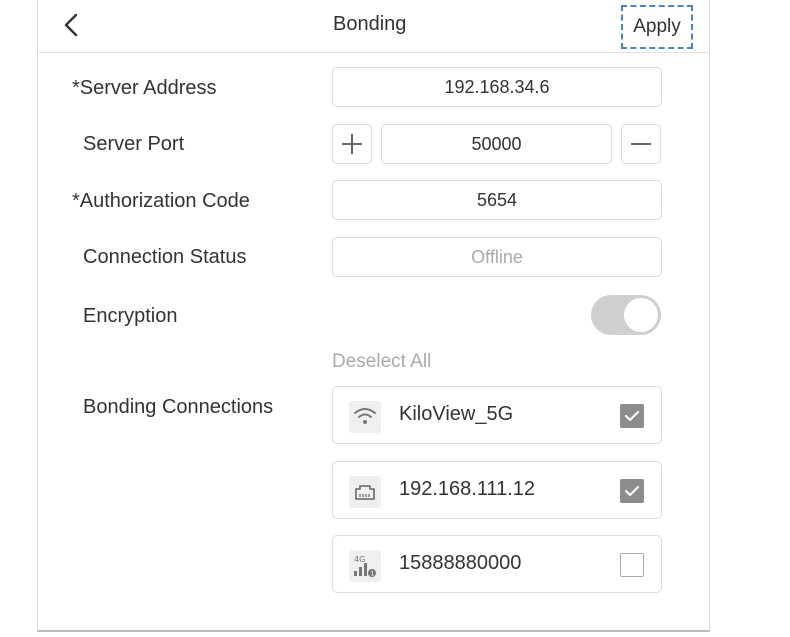 The image size is (790, 637). I want to click on encryption-toggle, so click(626, 315).